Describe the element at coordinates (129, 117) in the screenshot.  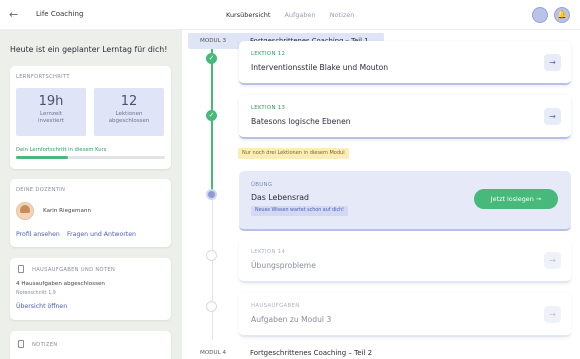
I see `lessons-label: Lektionen abgeschlossen` at that location.